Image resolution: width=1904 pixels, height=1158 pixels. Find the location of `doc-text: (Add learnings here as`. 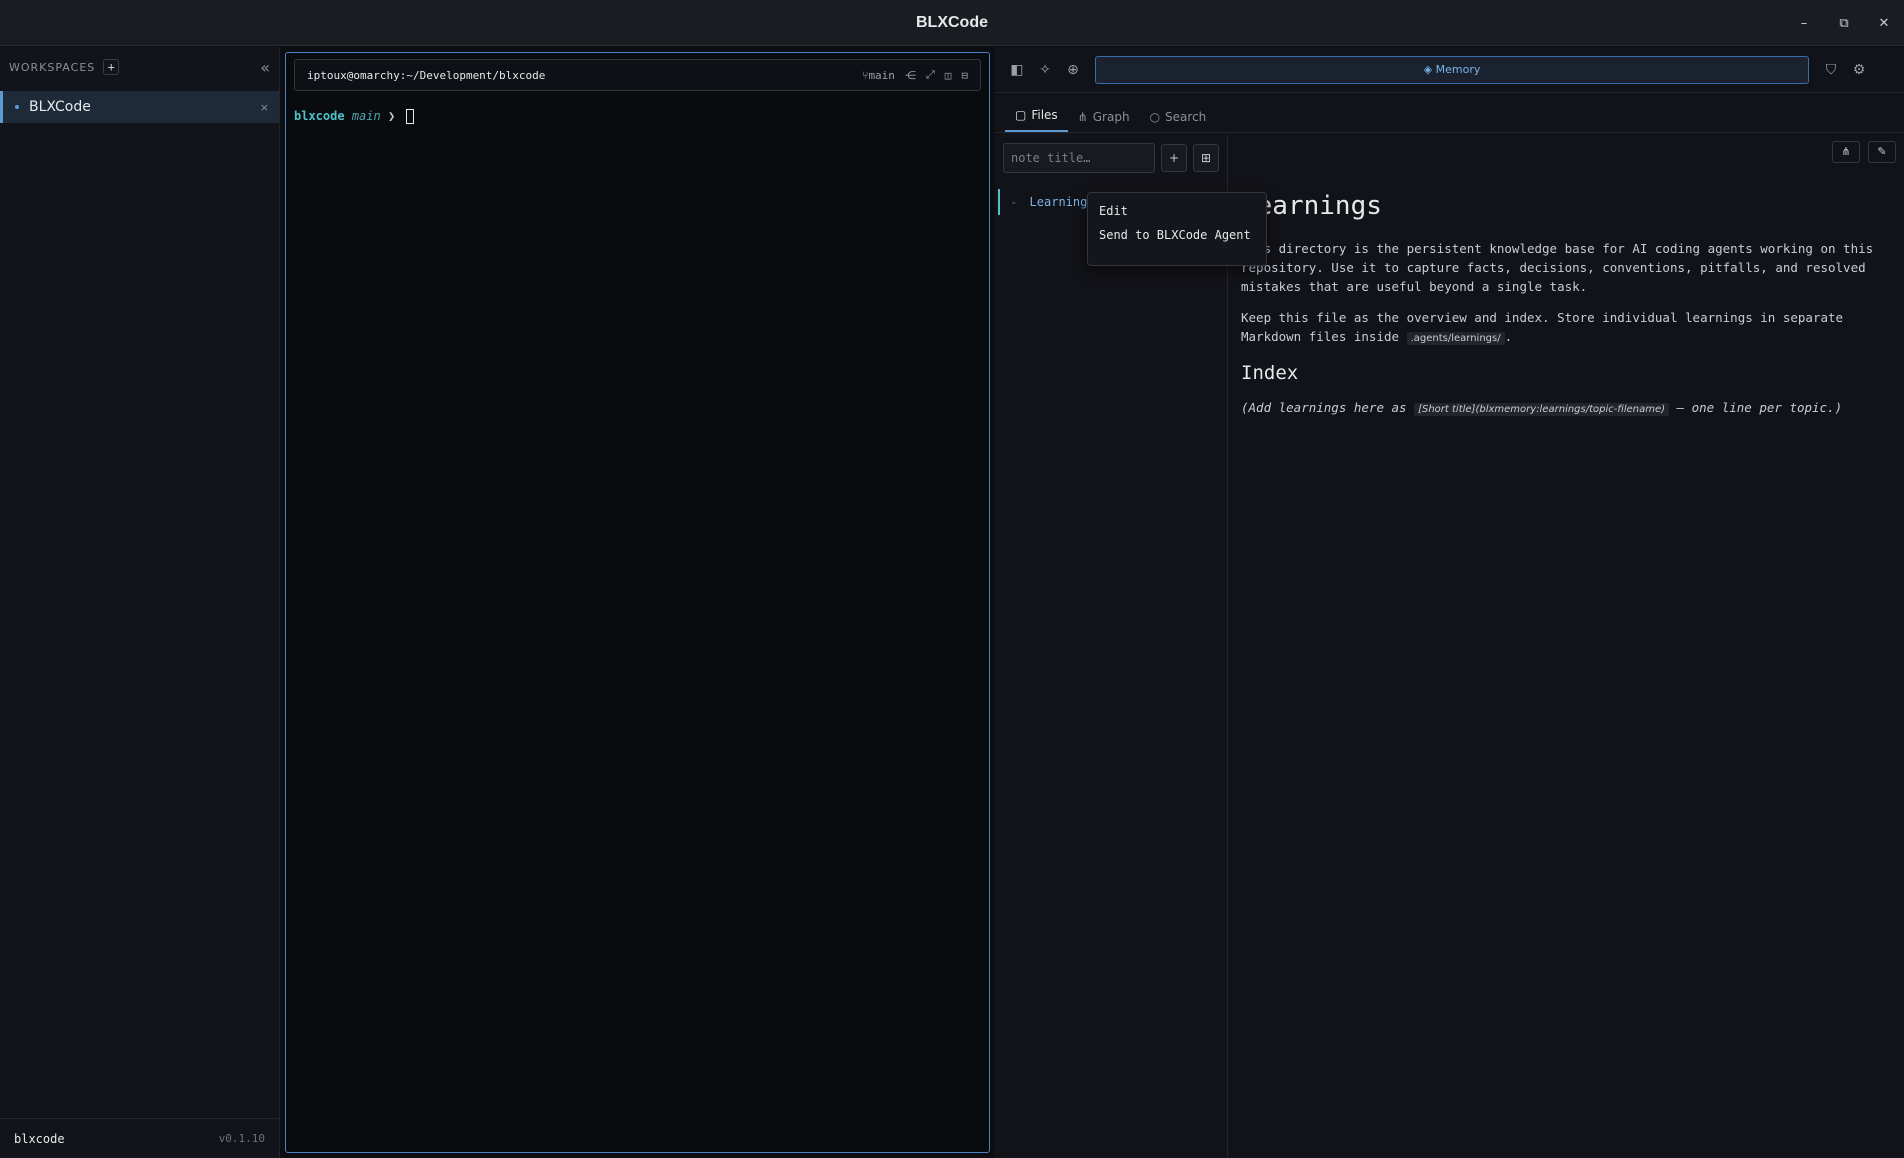

doc-text: (Add learnings here as is located at coordinates (1328, 407).